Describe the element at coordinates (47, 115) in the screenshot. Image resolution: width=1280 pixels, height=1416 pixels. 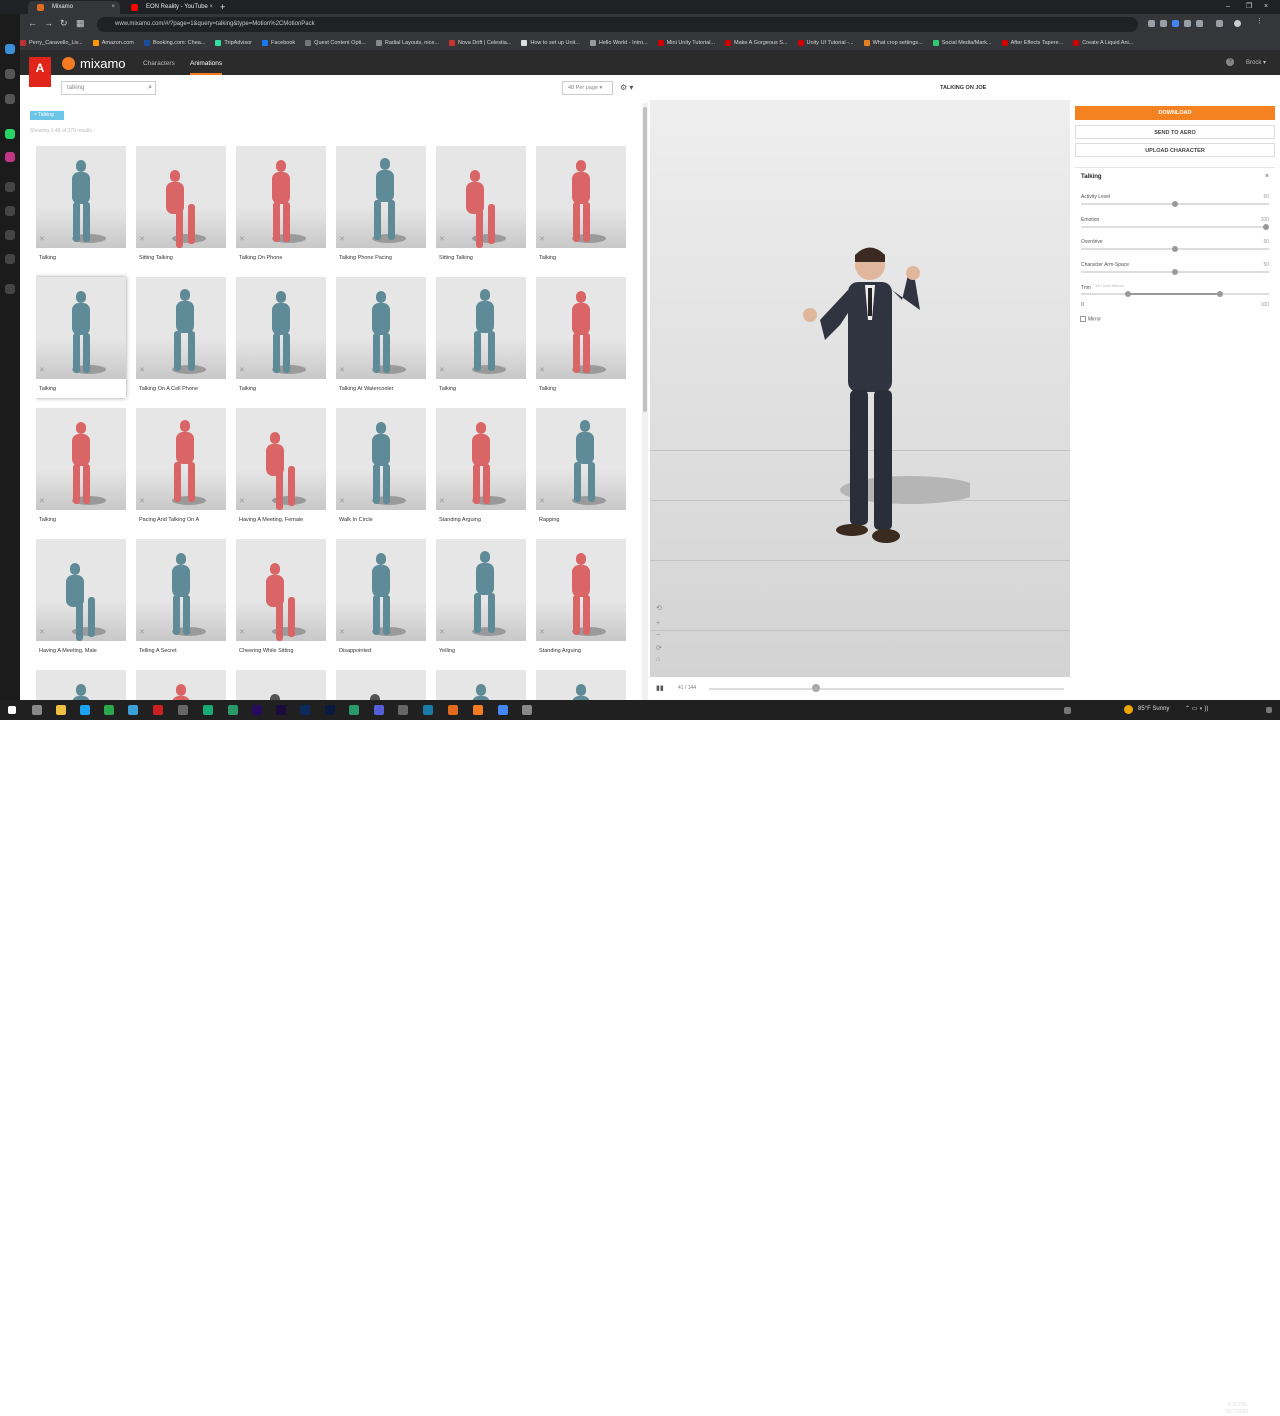
I see `filter-chip-talking: × Talking` at that location.